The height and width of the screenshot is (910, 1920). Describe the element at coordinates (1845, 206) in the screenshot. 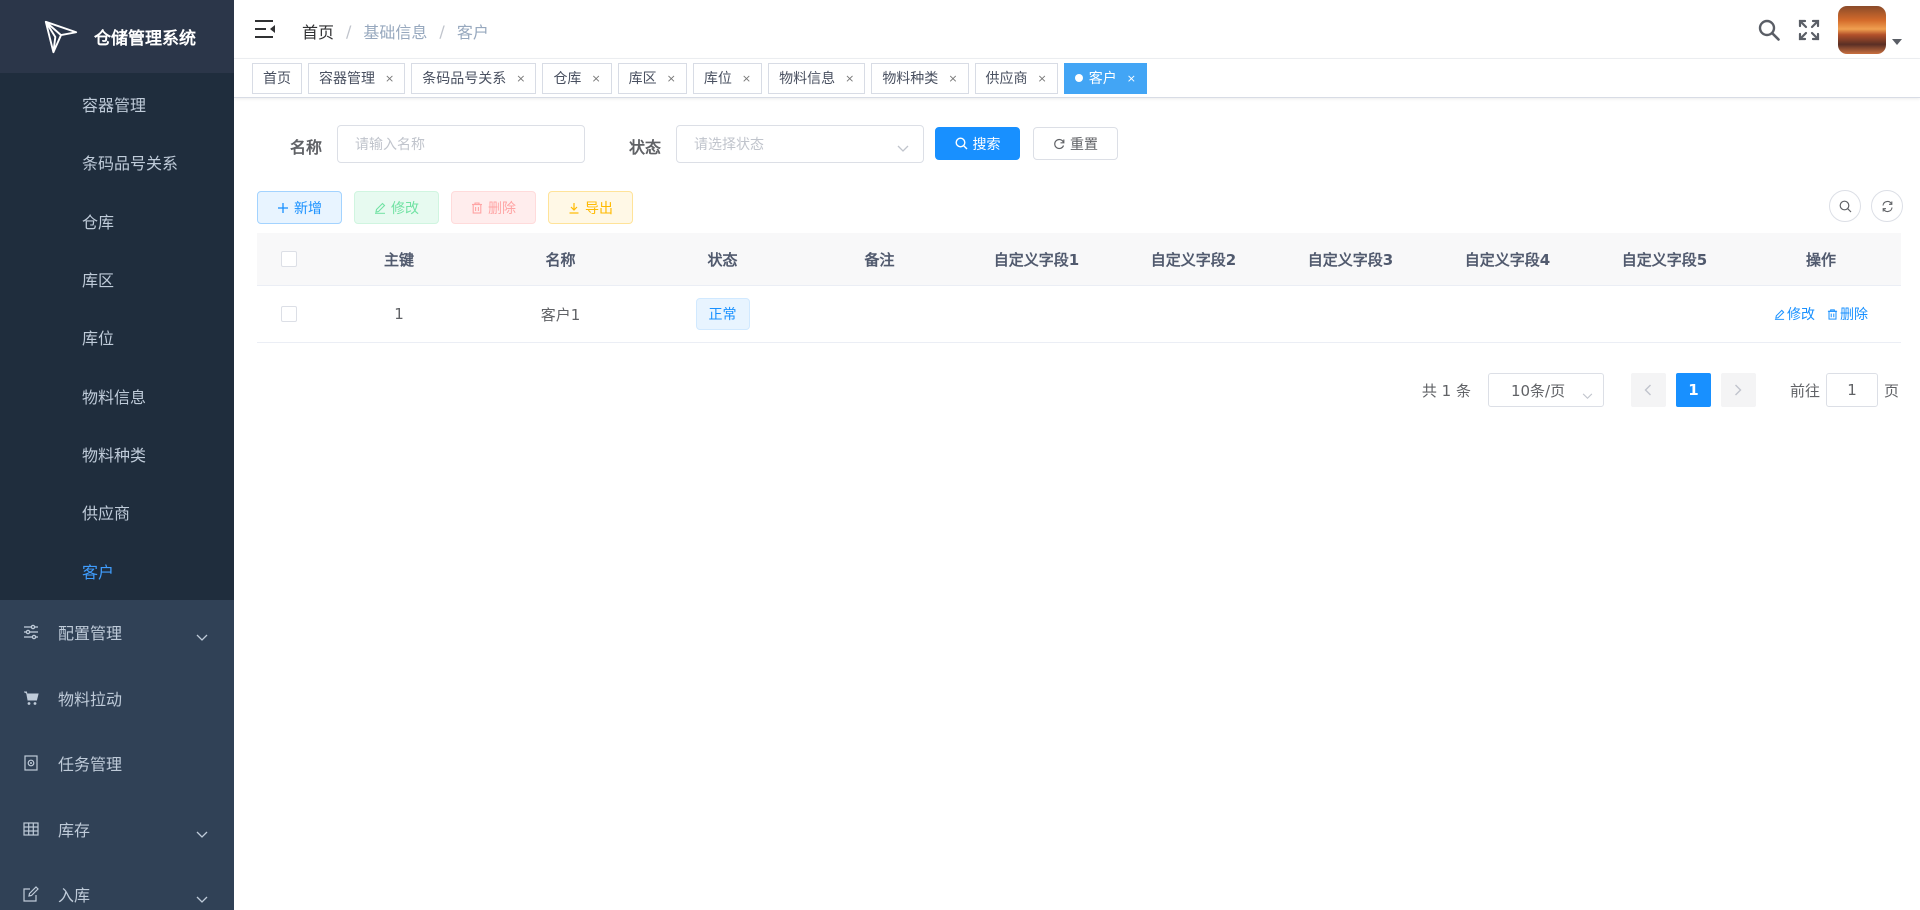

I see `toggle-search-button` at that location.